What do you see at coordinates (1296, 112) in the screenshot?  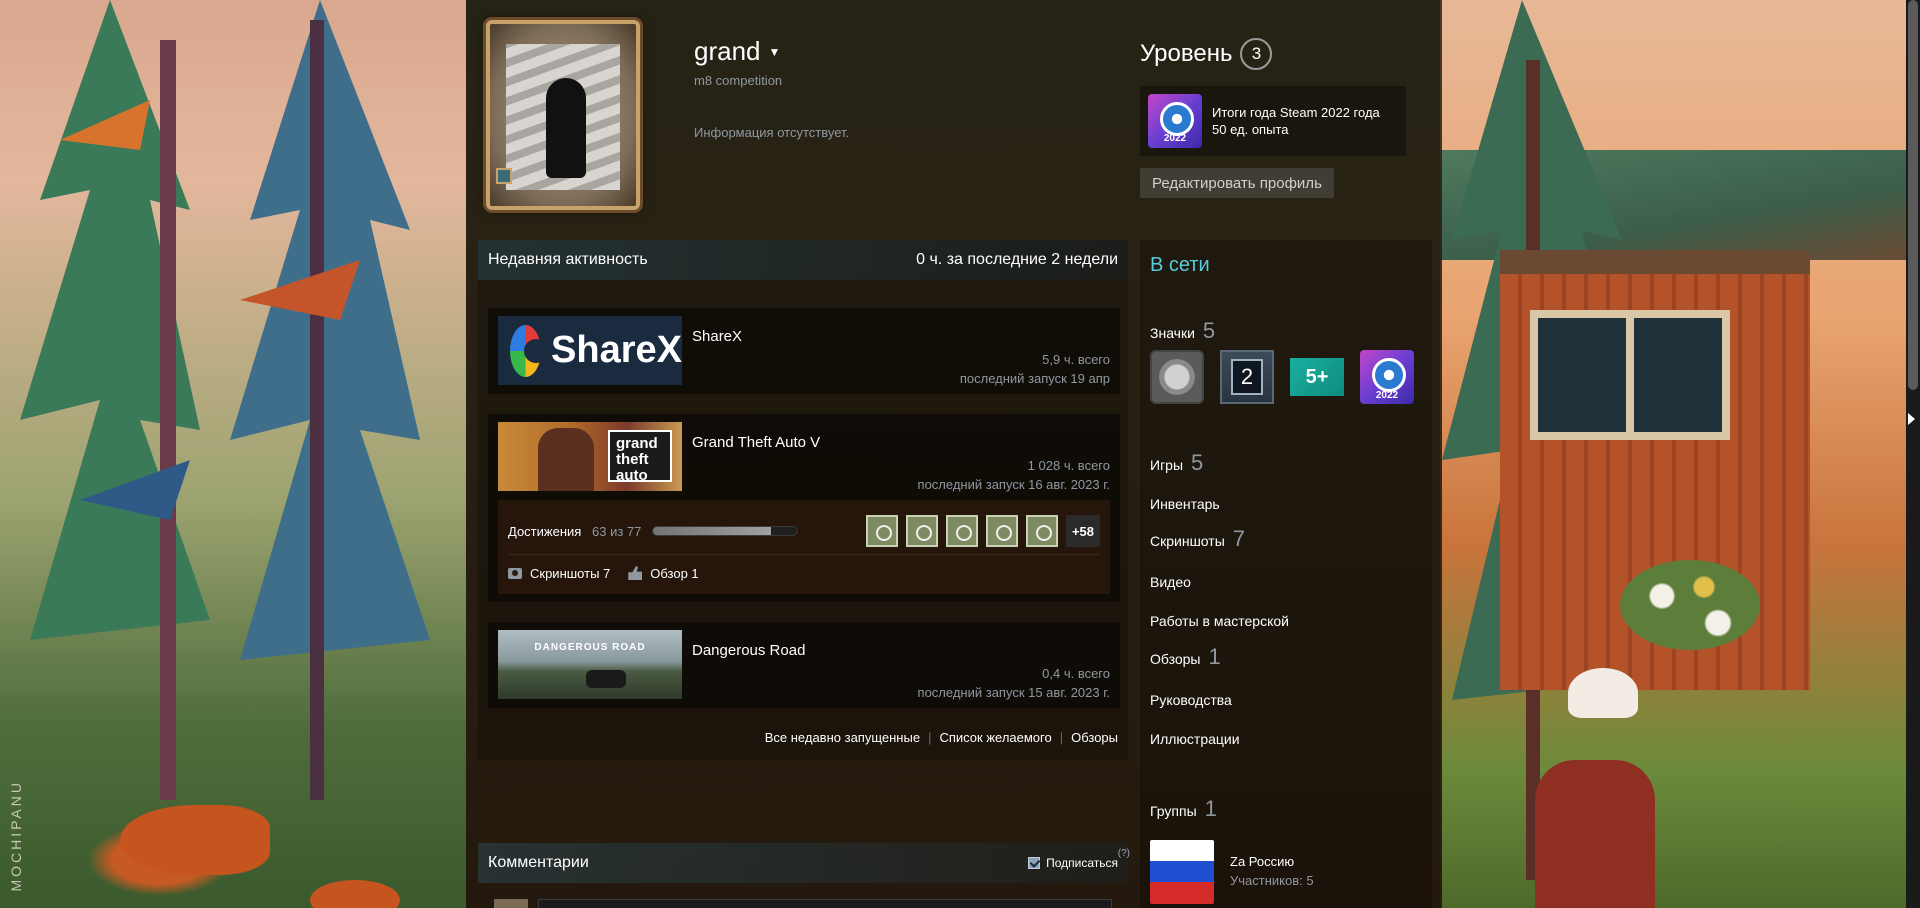 I see `favorite-badge-title: Итоги года Steam 2022 года` at bounding box center [1296, 112].